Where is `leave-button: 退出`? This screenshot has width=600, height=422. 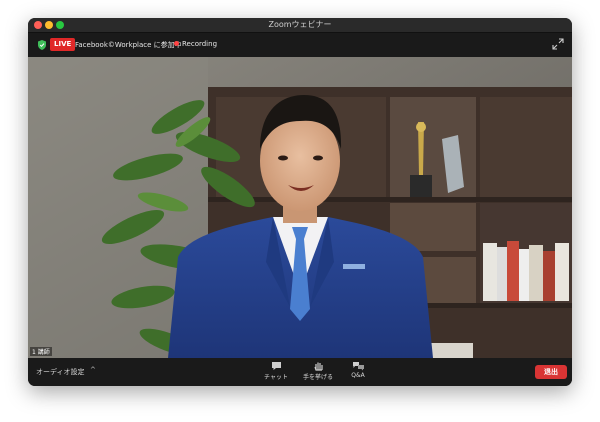
leave-button: 退出 is located at coordinates (551, 372).